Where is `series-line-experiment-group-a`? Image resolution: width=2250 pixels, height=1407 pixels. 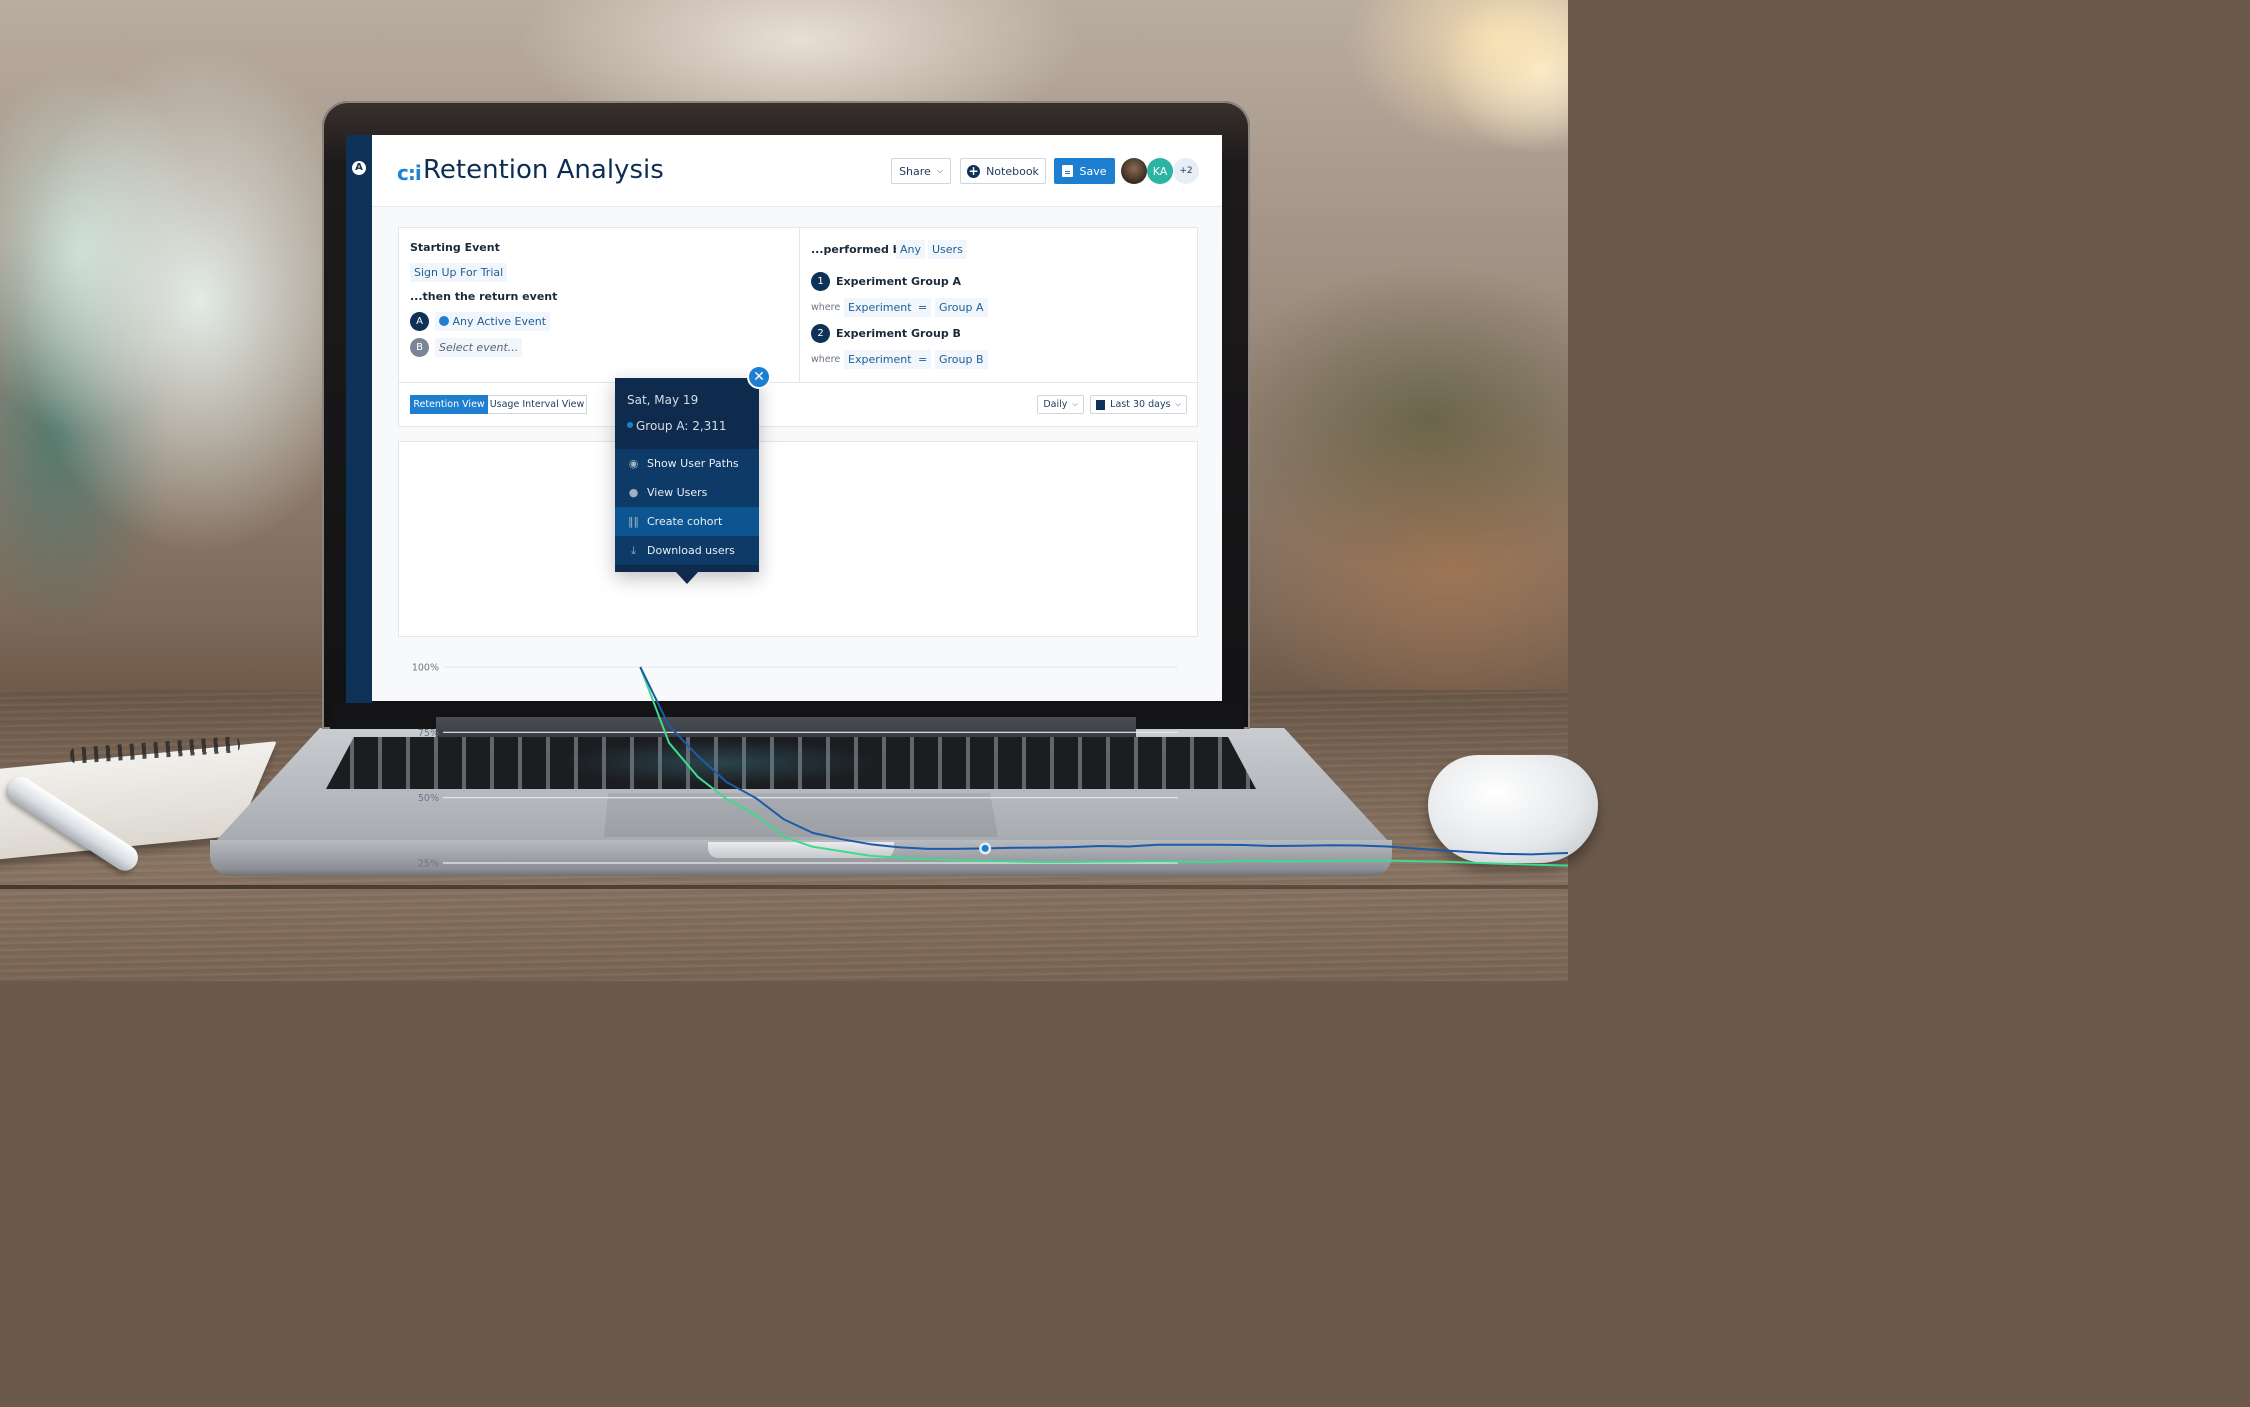
series-line-experiment-group-a is located at coordinates (1103, 761).